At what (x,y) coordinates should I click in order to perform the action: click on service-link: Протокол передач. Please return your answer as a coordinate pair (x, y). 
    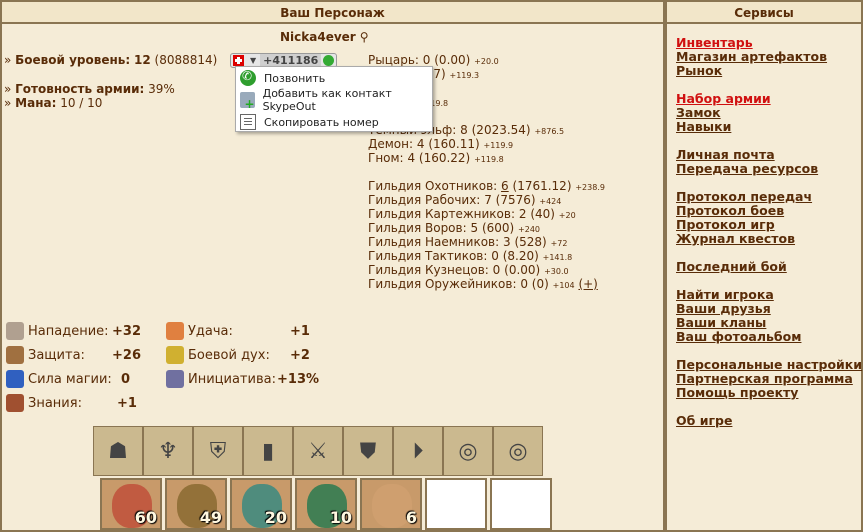
    Looking at the image, I should click on (744, 196).